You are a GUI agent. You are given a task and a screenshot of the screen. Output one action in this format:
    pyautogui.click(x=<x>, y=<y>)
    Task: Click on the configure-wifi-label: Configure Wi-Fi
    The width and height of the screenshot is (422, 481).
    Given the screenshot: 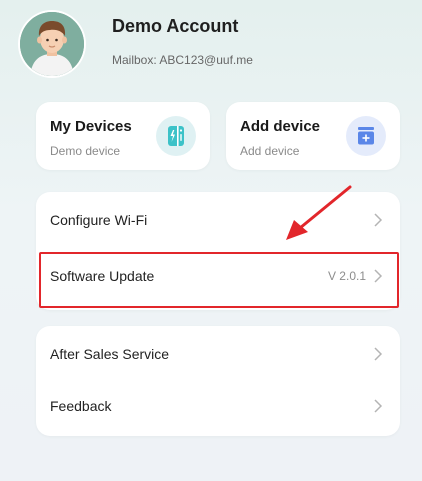 What is the action you would take?
    pyautogui.click(x=99, y=220)
    